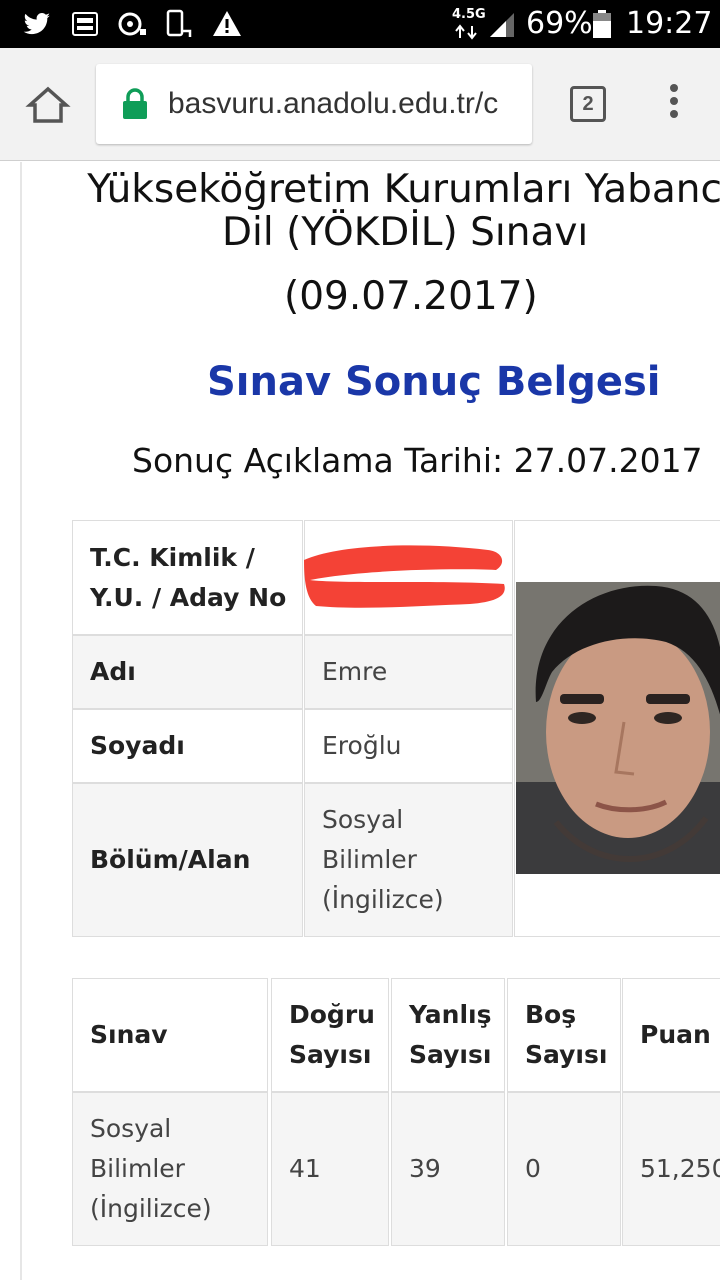  Describe the element at coordinates (85, 24) in the screenshot. I see `dsmart-sports-icon` at that location.